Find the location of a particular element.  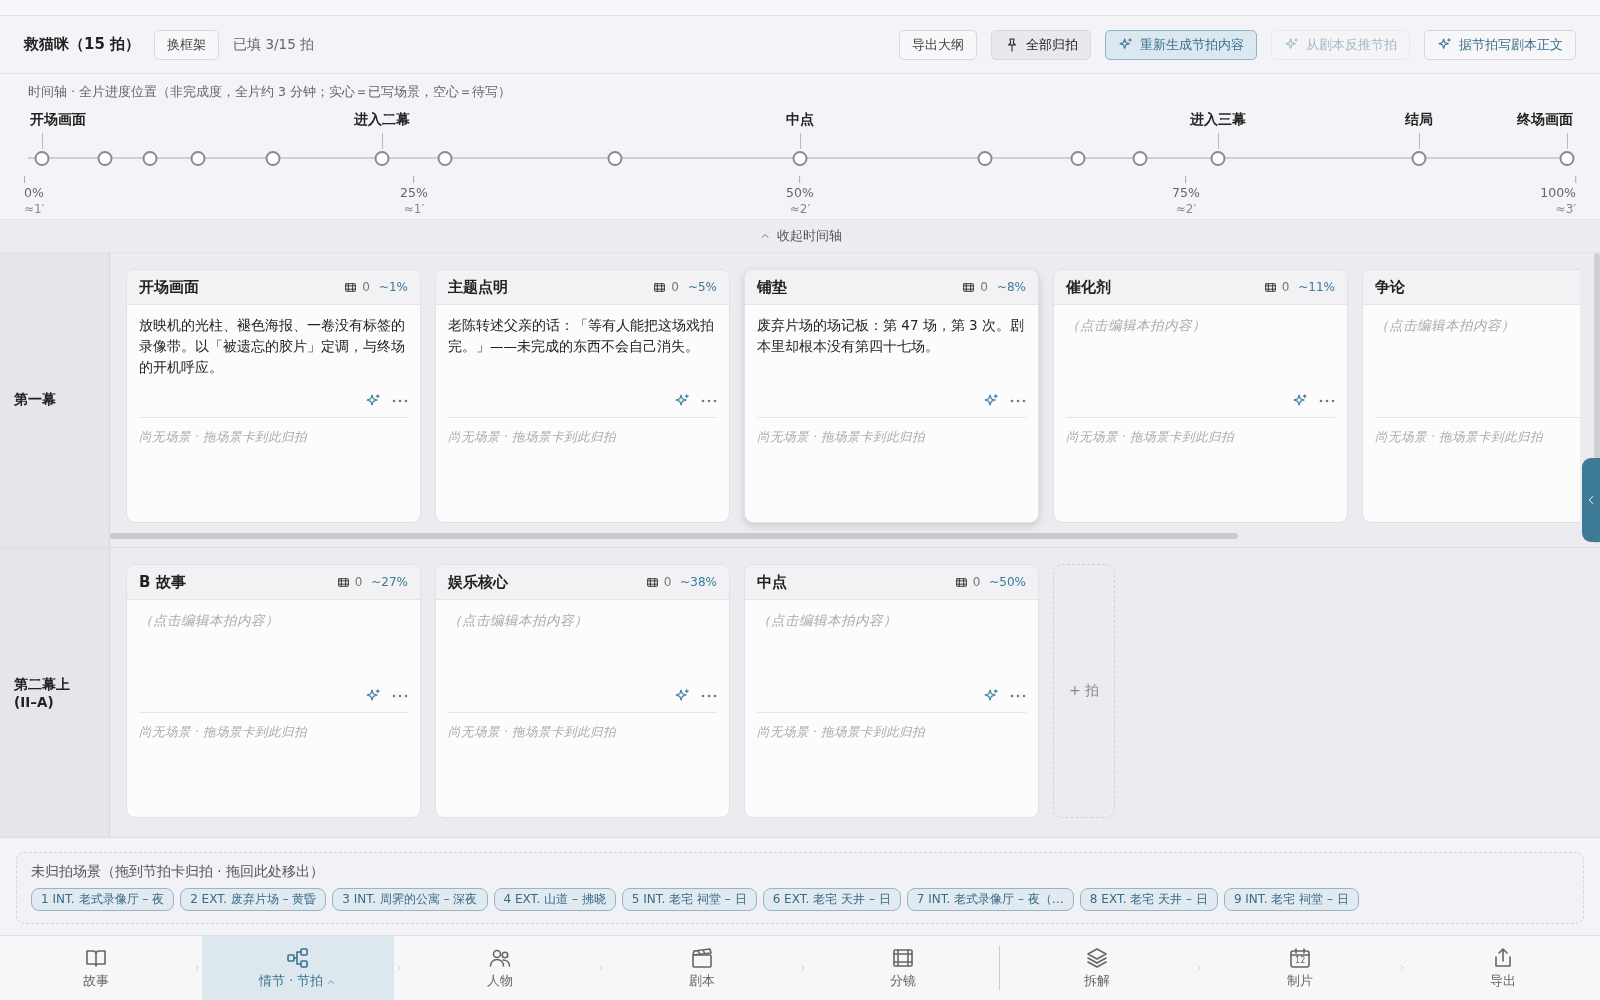

scene-chip: 5 INT. 老宅 祠堂 – 日 is located at coordinates (689, 899).